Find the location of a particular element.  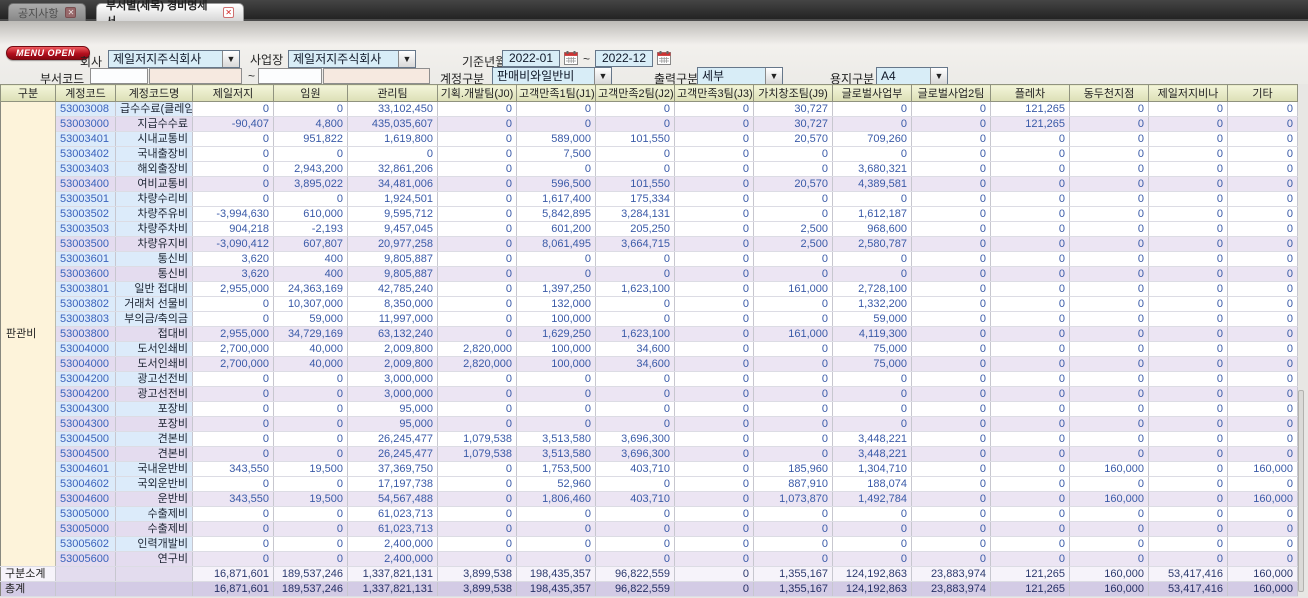

period-from-input: 2022-01 is located at coordinates (531, 58).